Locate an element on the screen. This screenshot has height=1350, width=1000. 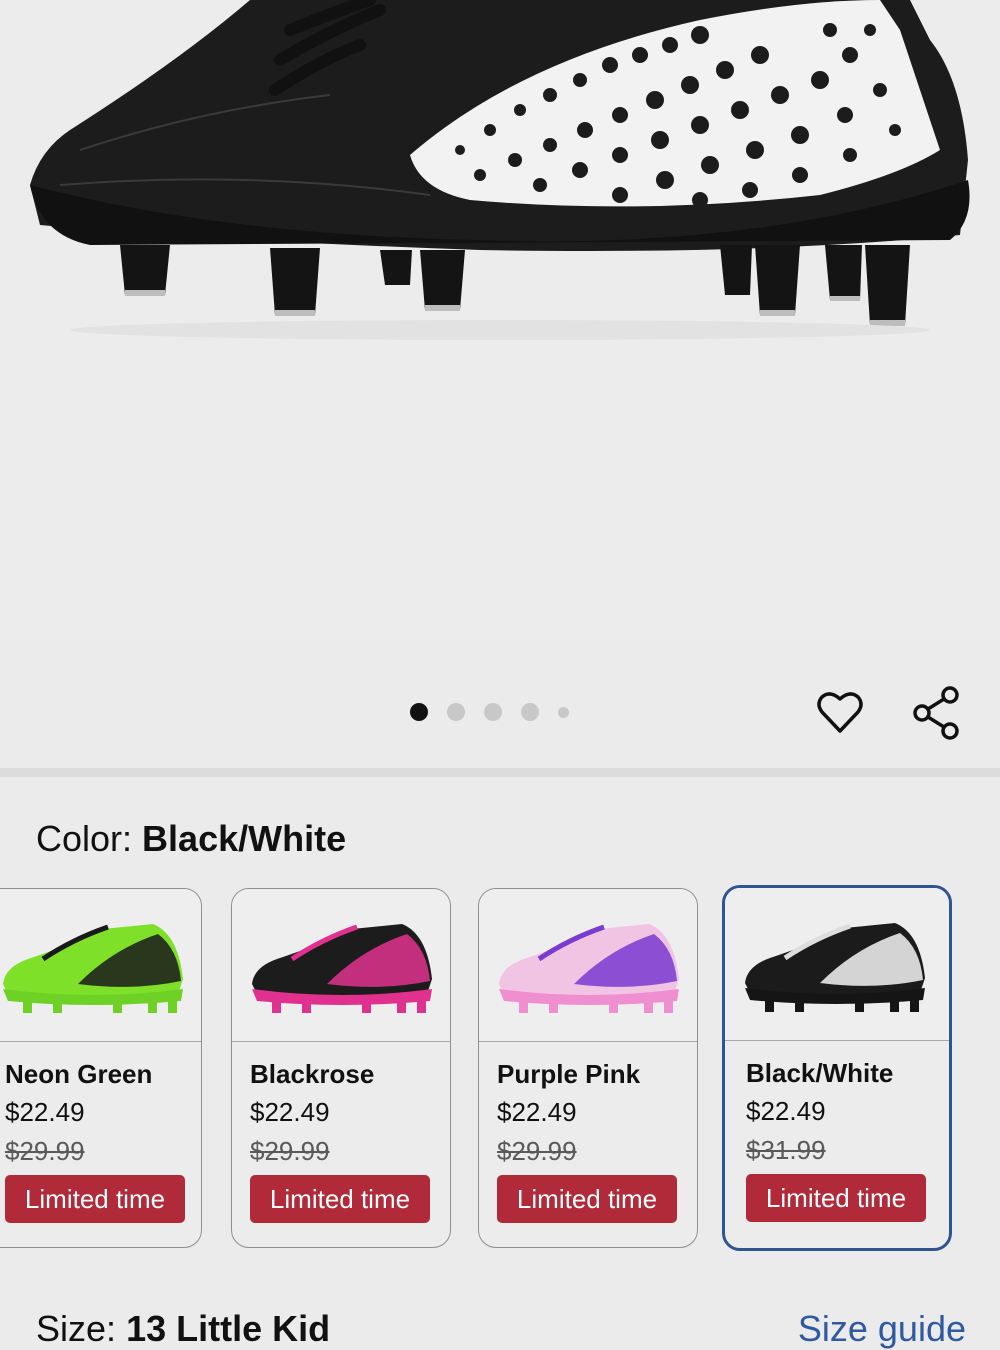
color-swatch-neon-green: Neon Green $22.49 $29.99 Limited time is located at coordinates (101, 1068).